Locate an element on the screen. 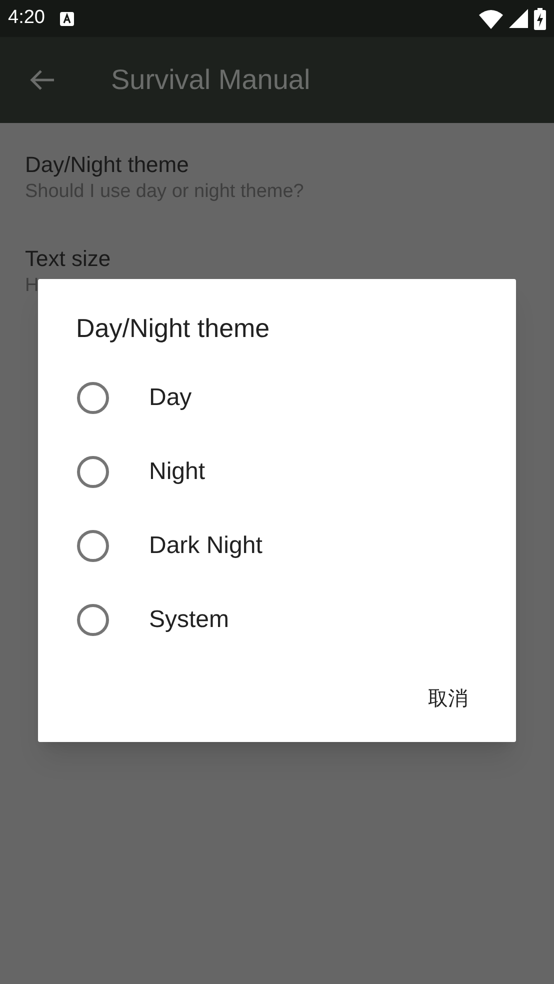 This screenshot has width=554, height=984. radio-option: System is located at coordinates (277, 620).